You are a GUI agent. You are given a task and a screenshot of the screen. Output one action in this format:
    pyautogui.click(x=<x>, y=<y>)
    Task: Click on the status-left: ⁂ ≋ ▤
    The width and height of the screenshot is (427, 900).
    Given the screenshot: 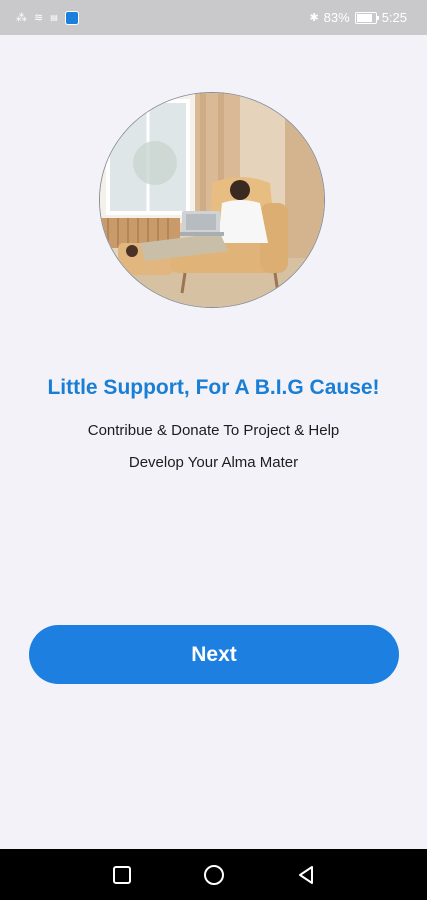 What is the action you would take?
    pyautogui.click(x=47, y=17)
    